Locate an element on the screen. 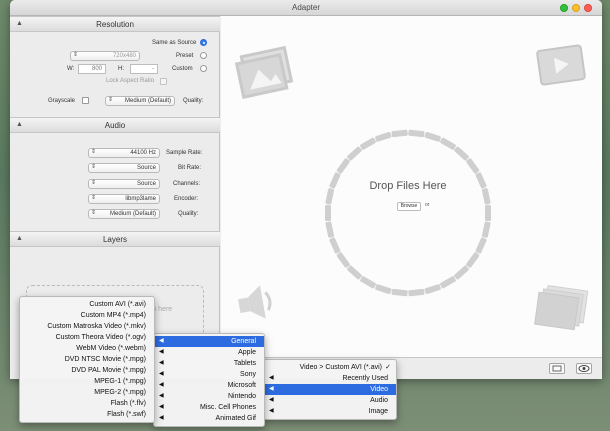 The height and width of the screenshot is (431, 610). general-format-item: Custom MP4 (*.mp4) is located at coordinates (87, 315).